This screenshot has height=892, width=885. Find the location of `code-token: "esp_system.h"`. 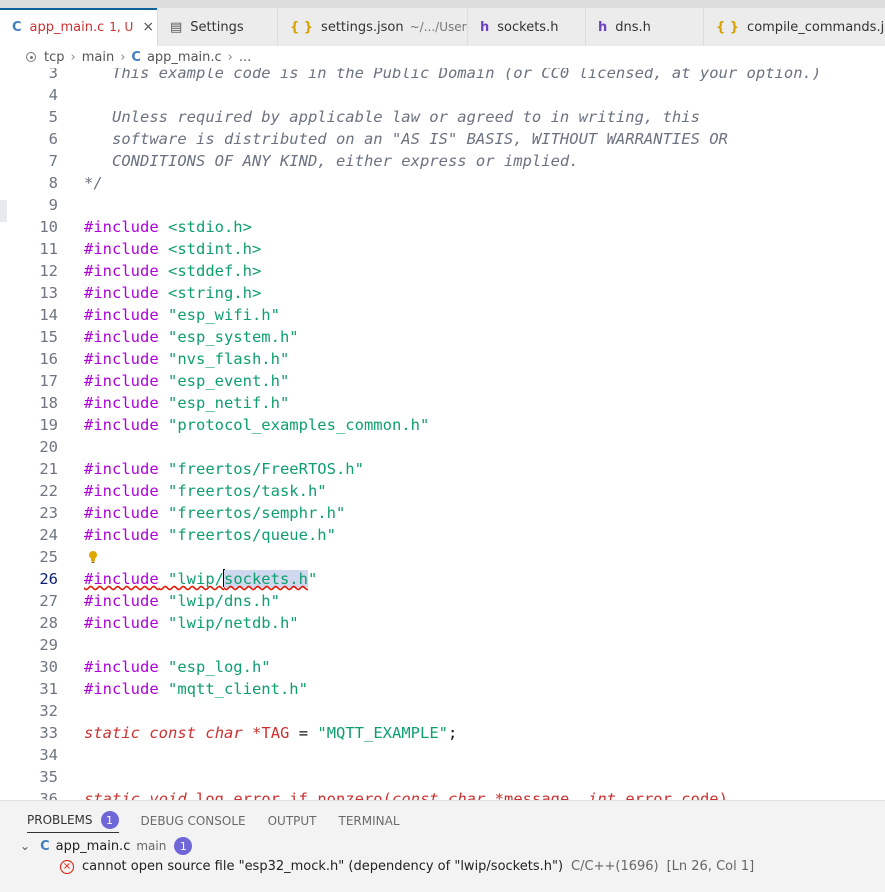

code-token: "esp_system.h" is located at coordinates (228, 337).